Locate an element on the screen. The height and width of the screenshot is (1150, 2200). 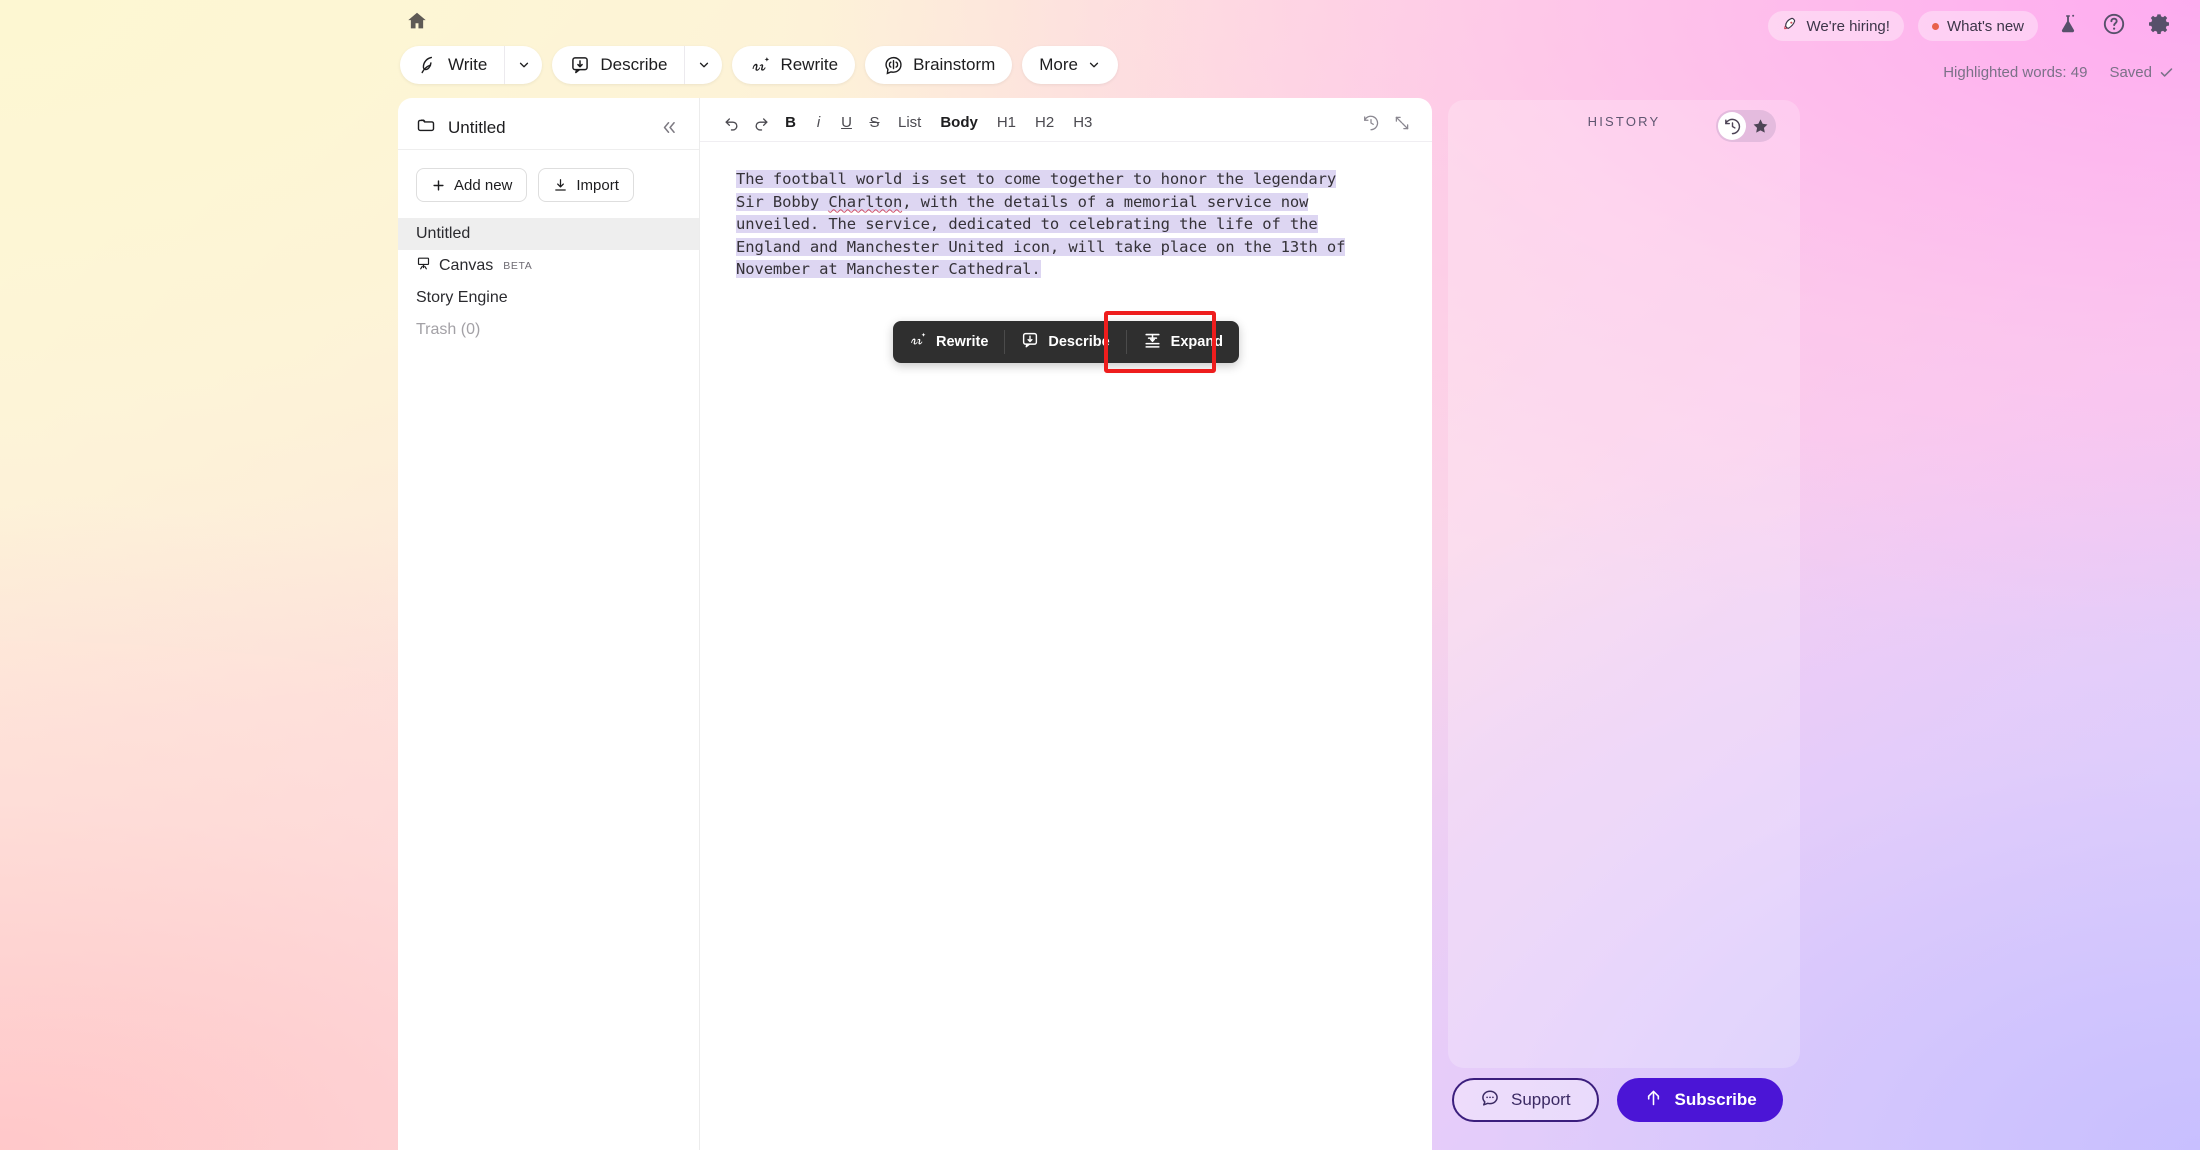
chevrons-left-icon is located at coordinates (669, 127).